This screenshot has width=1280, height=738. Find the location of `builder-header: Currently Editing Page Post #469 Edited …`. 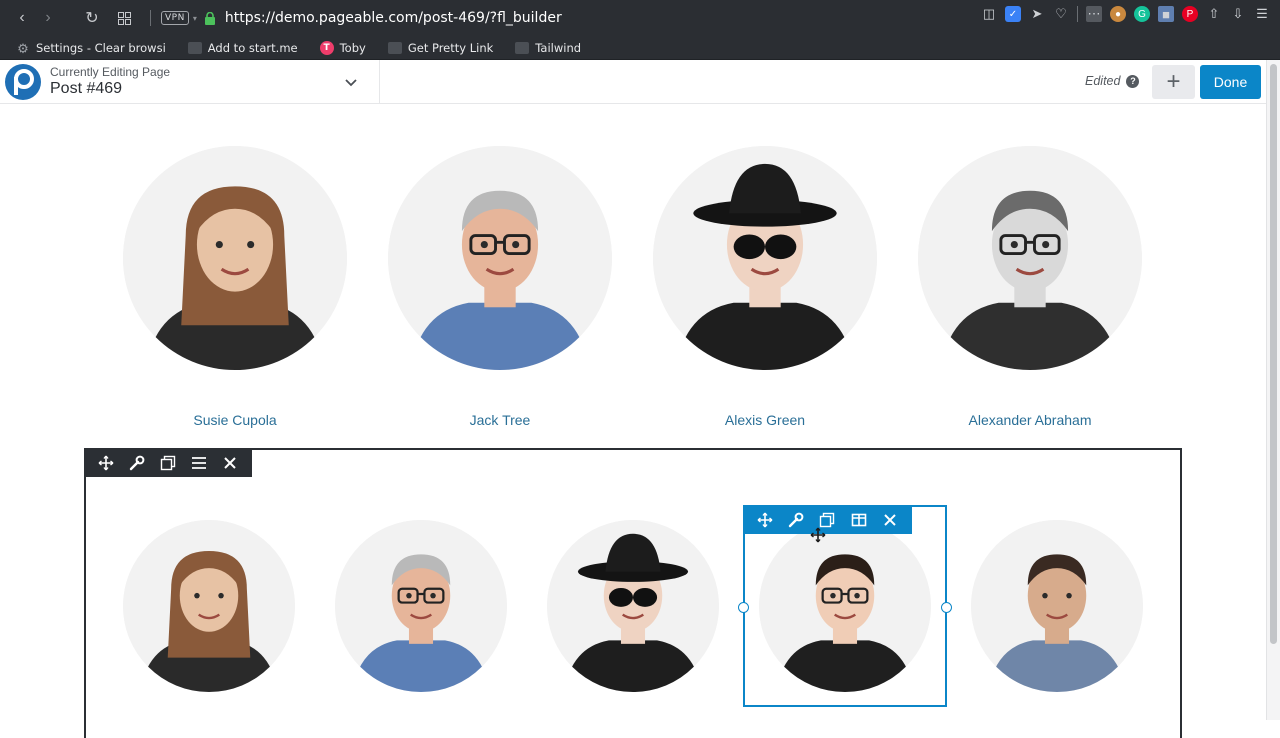

builder-header: Currently Editing Page Post #469 Edited … is located at coordinates (633, 82).